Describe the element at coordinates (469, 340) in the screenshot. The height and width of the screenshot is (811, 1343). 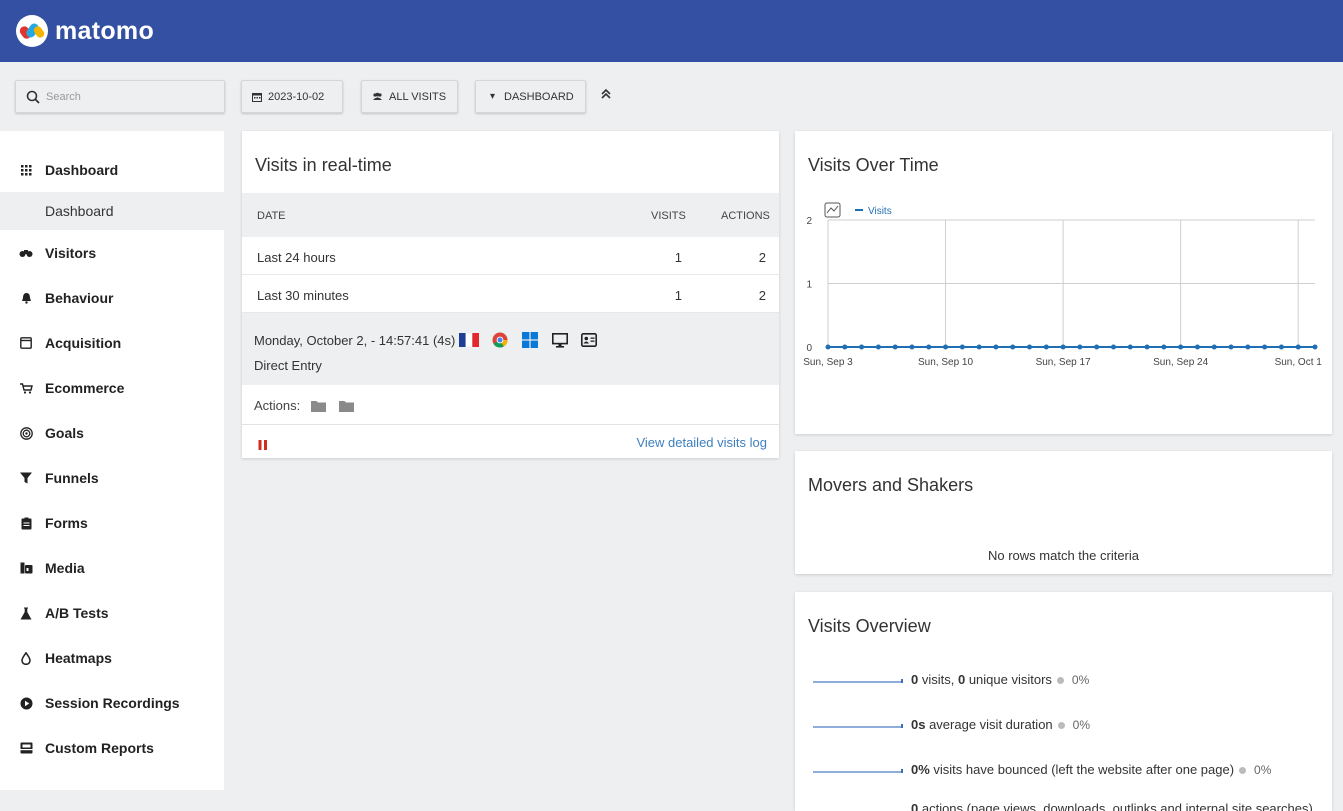
I see `flag-france-icon` at that location.